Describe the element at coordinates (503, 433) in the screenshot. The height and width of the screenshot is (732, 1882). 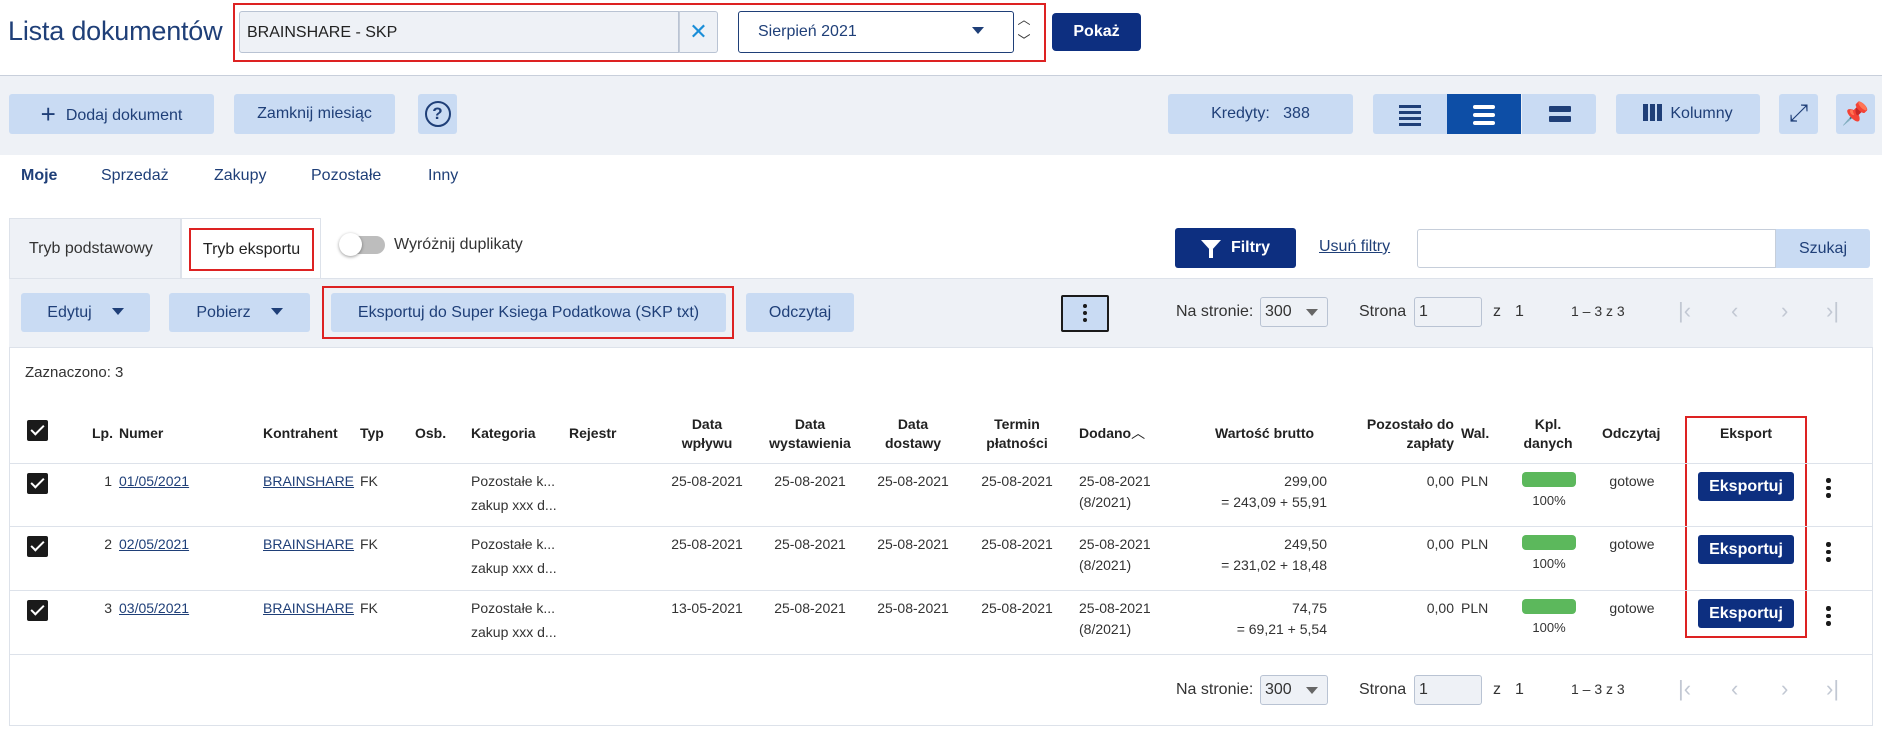
I see `col-kategoria: Kategoria` at that location.